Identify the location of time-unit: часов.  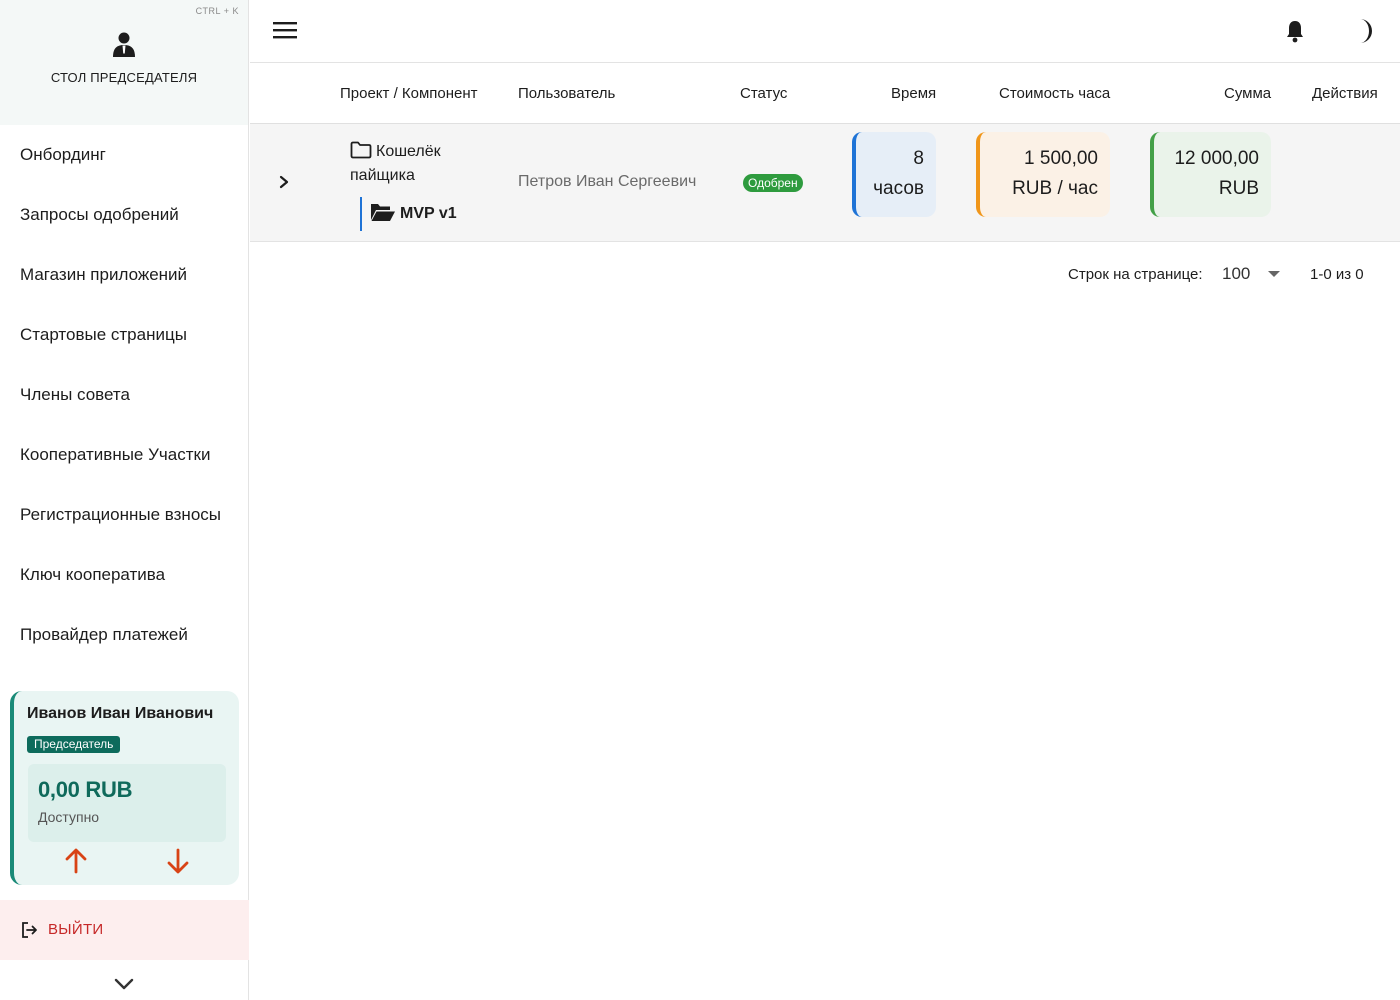
(898, 188).